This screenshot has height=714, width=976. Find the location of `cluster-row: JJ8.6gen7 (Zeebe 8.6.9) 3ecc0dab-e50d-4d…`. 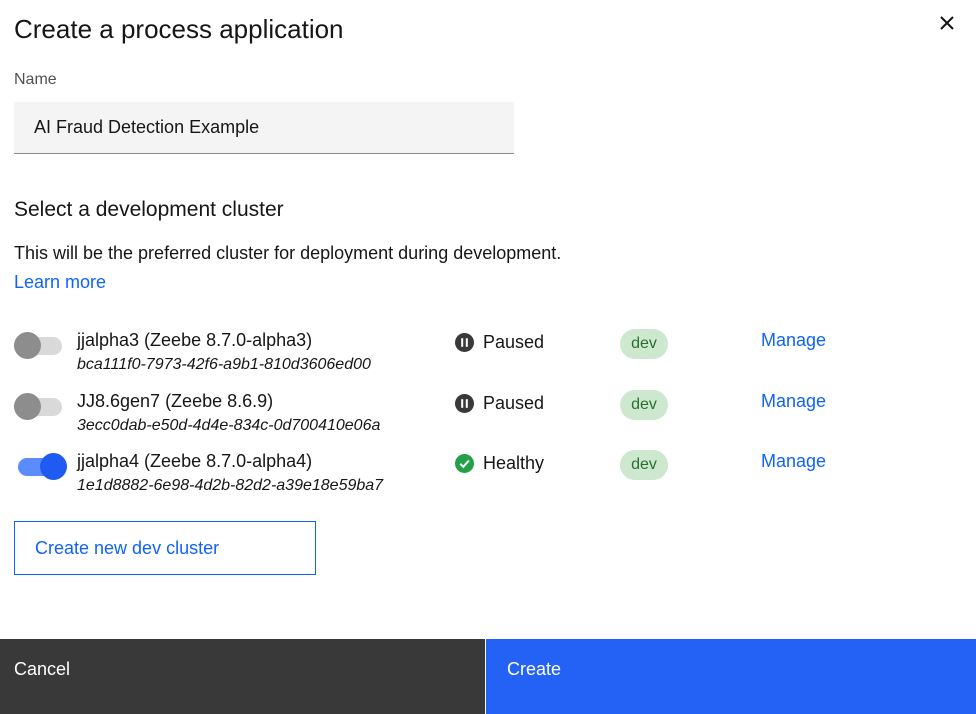

cluster-row: JJ8.6gen7 (Zeebe 8.6.9) 3ecc0dab-e50d-4d… is located at coordinates (488, 415).